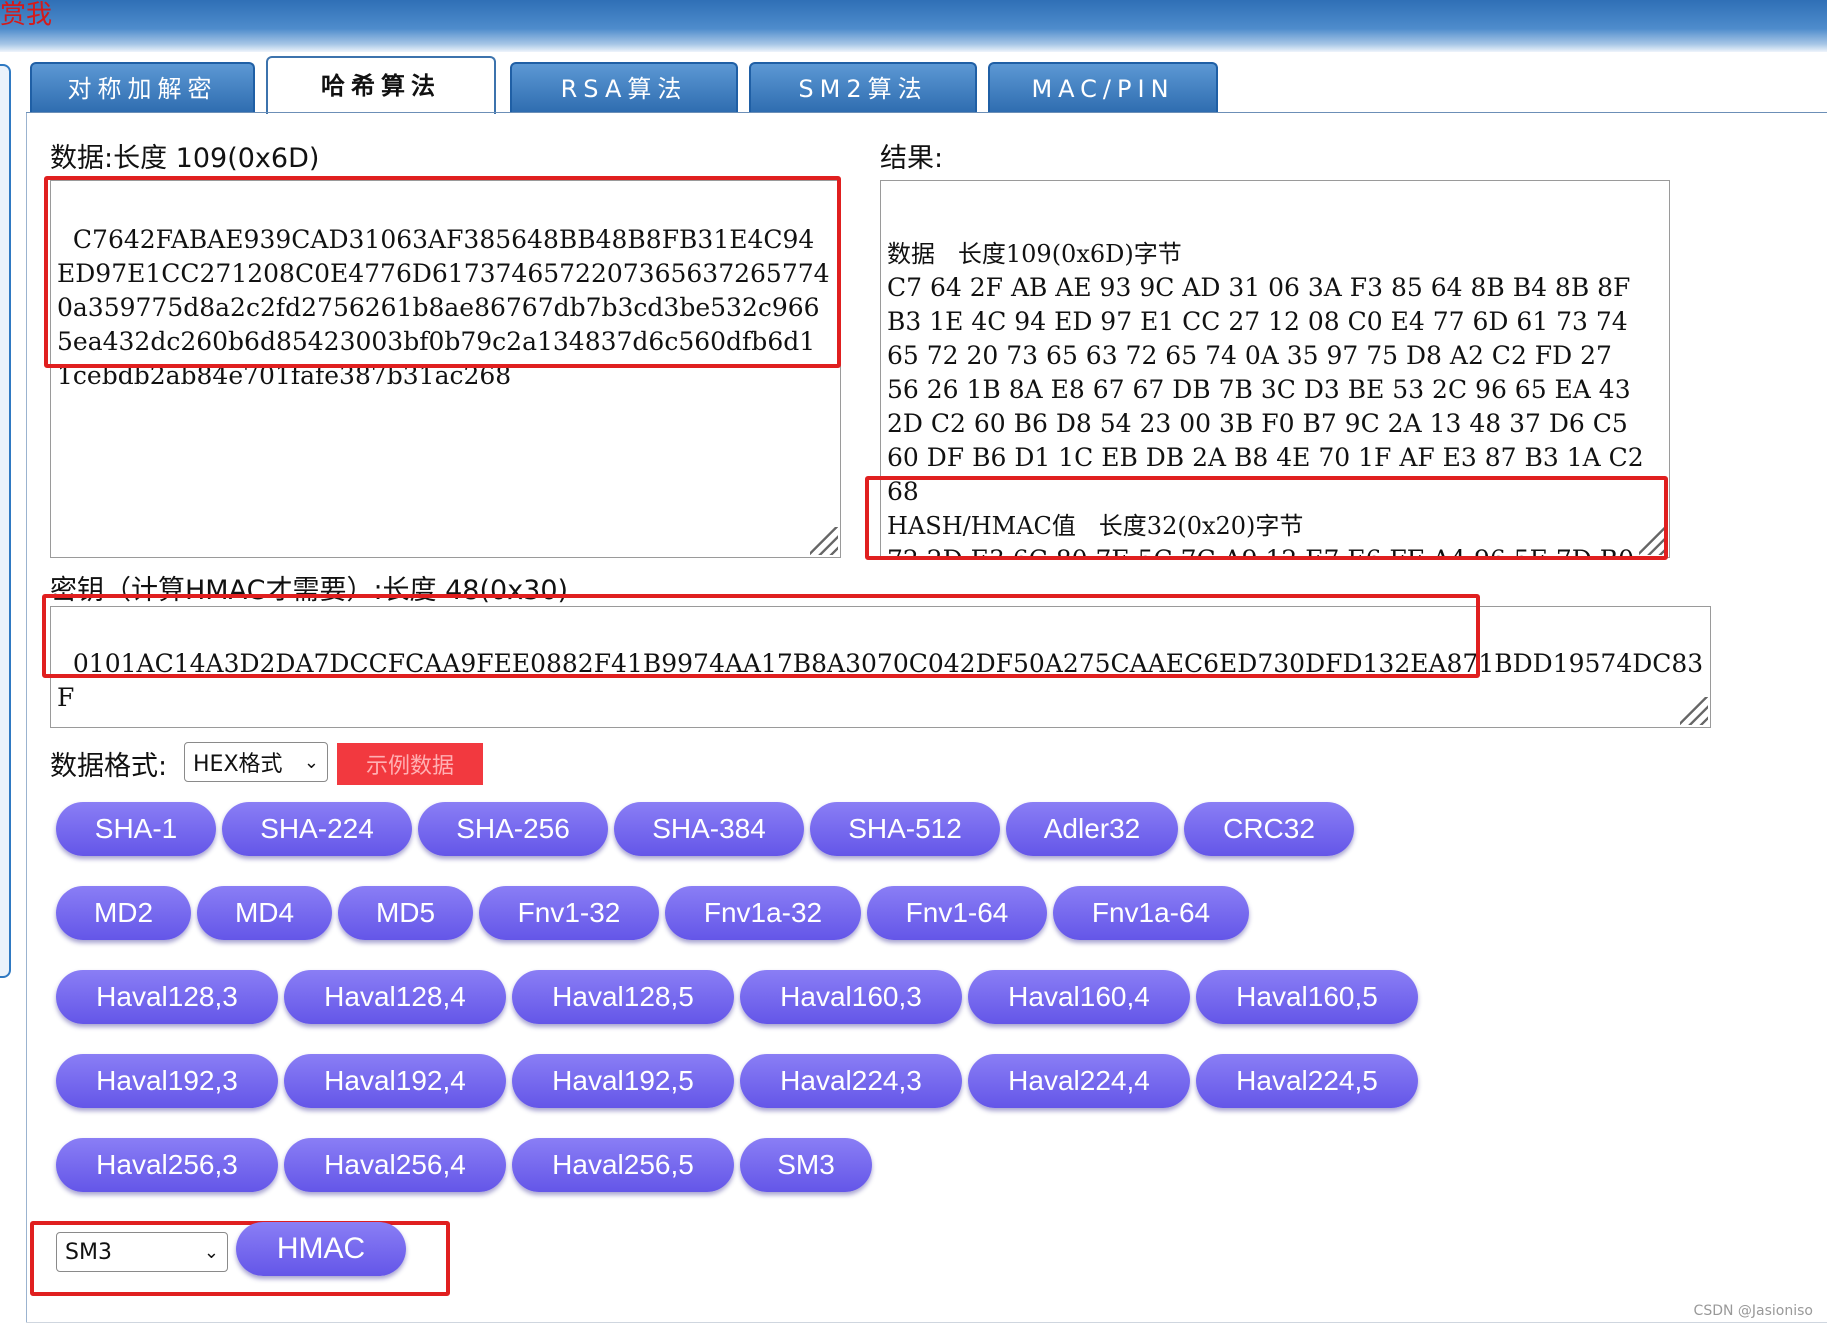 The image size is (1827, 1325). Describe the element at coordinates (238, 764) in the screenshot. I see `format-select-value: HEX格式` at that location.